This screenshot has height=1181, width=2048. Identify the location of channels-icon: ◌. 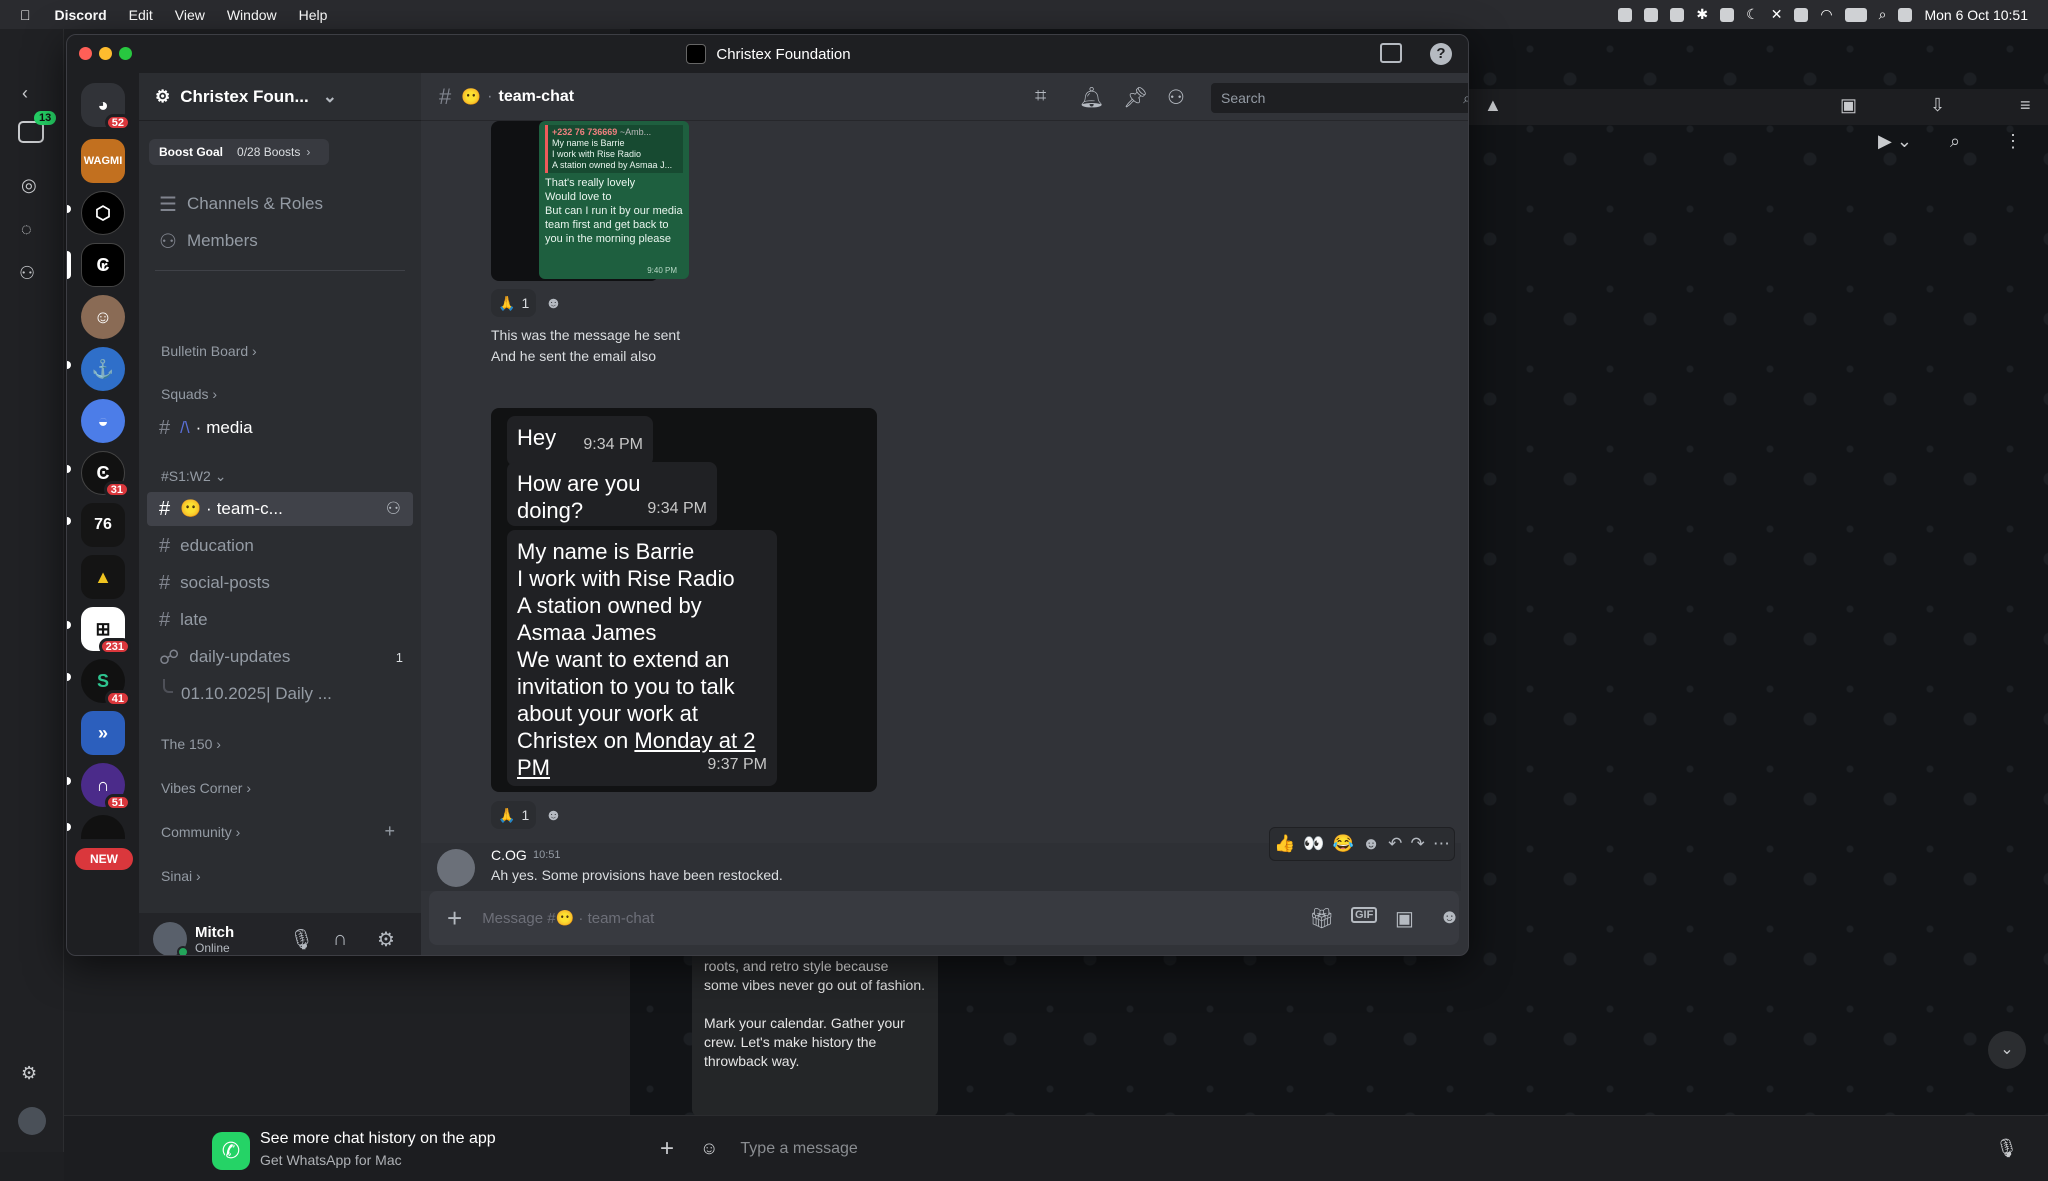
(26, 229).